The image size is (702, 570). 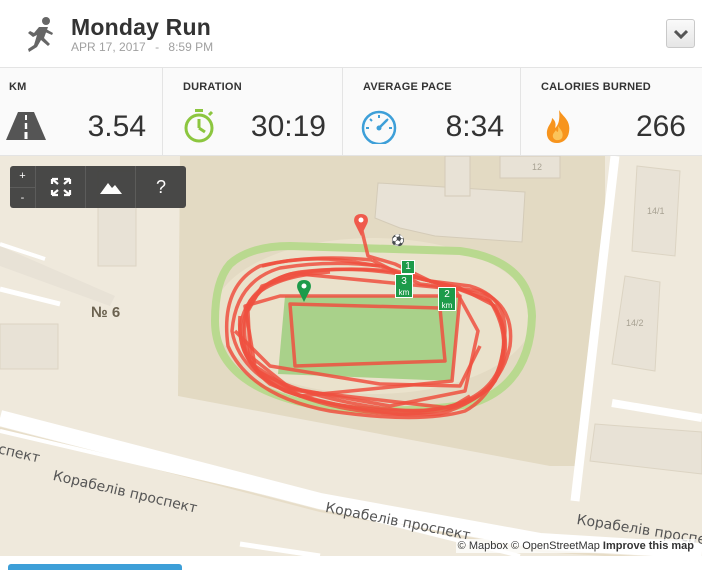 I want to click on osm-attribution-link: © OpenStreetMap, so click(x=555, y=546).